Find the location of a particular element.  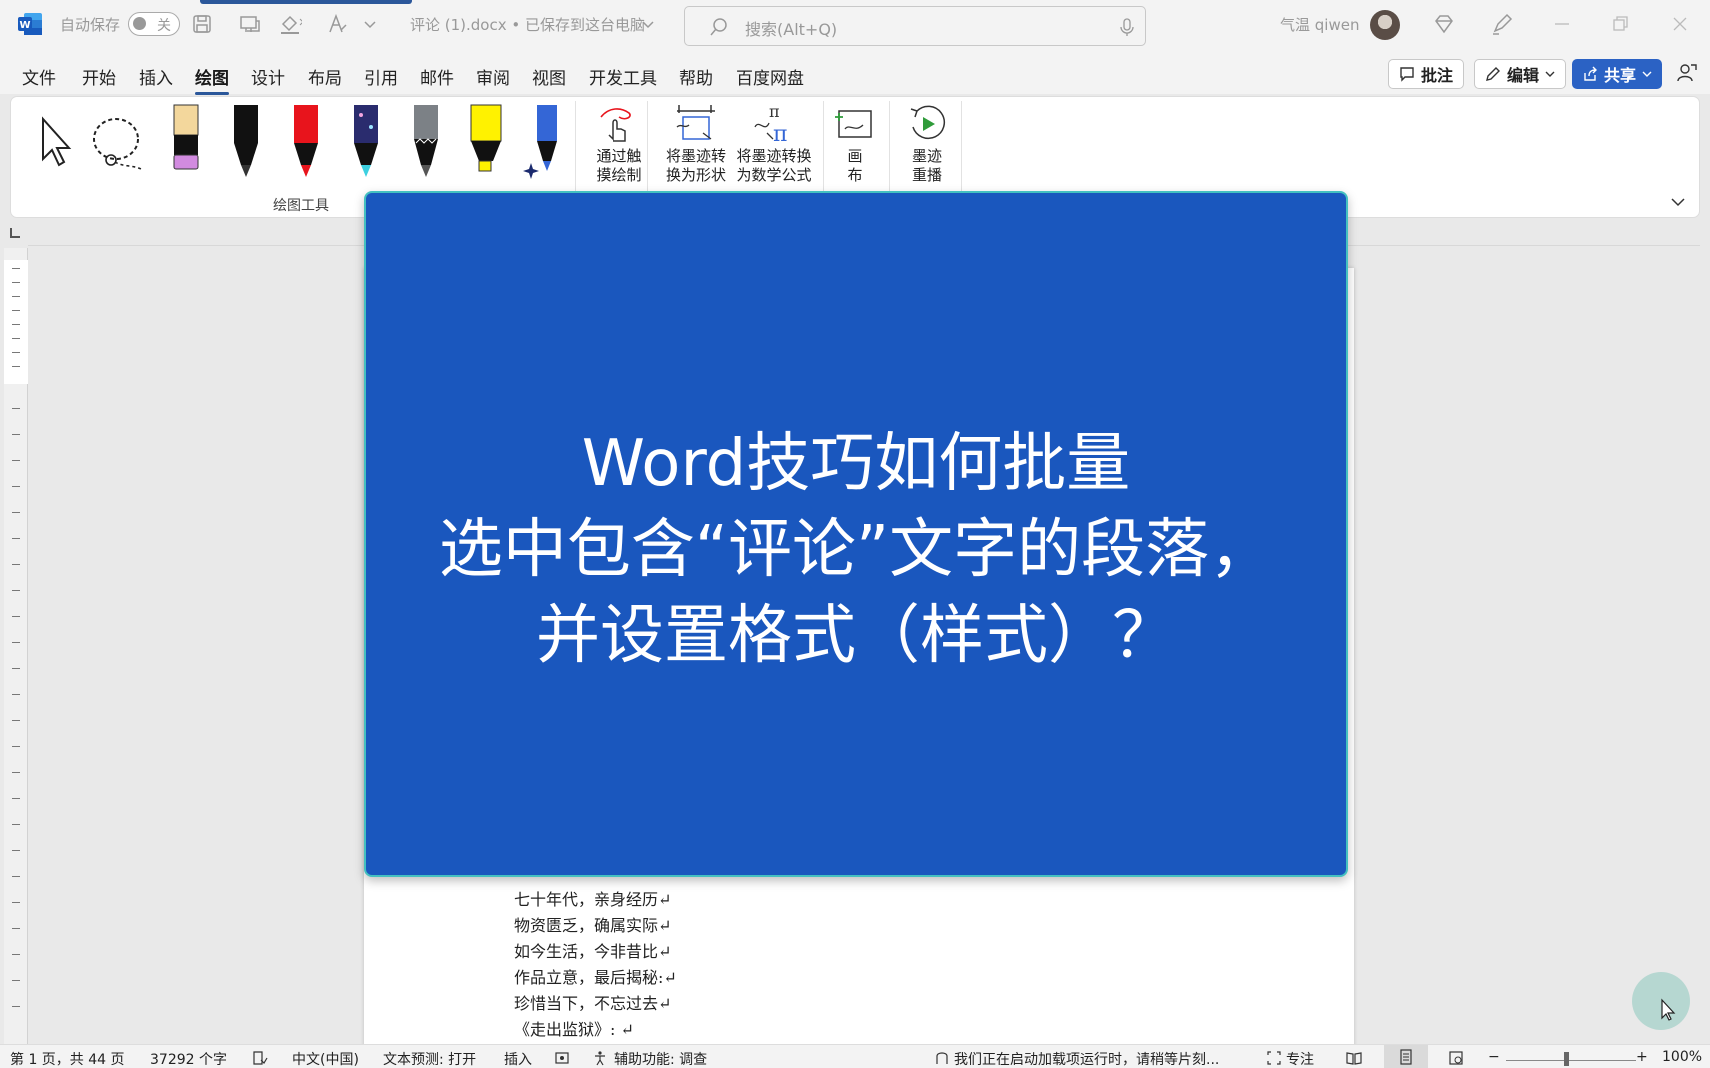

edit-button: 编辑 is located at coordinates (1520, 74).